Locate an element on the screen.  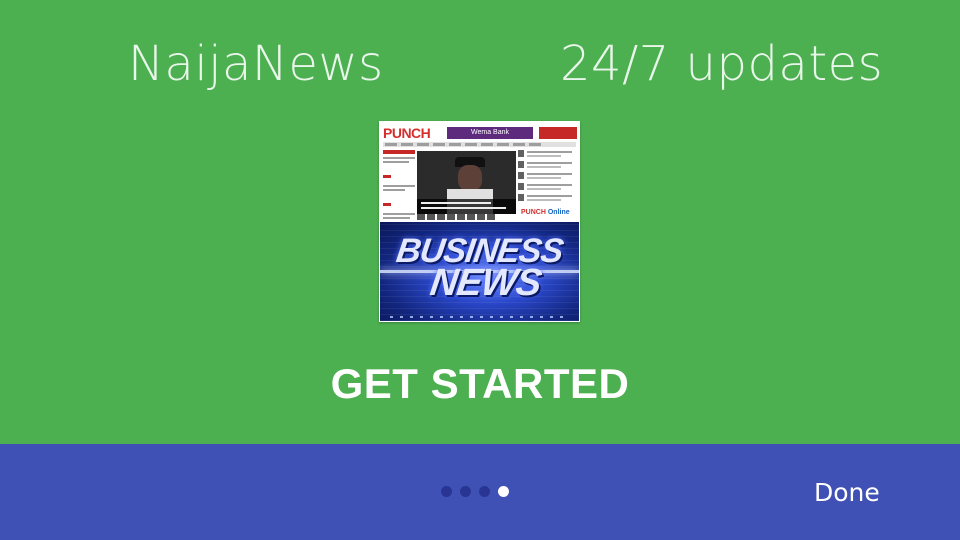
newspaper-header: PUNCH Wema Bank is located at coordinates (479, 132).